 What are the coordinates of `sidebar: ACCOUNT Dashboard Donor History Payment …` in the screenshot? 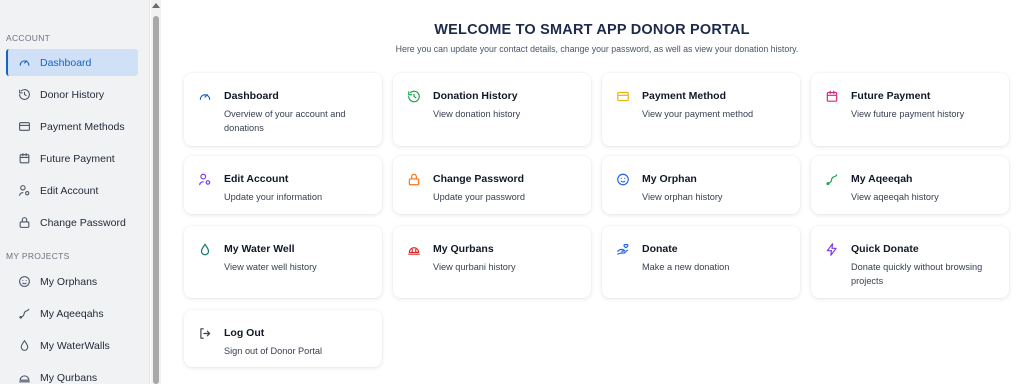 It's located at (75, 192).